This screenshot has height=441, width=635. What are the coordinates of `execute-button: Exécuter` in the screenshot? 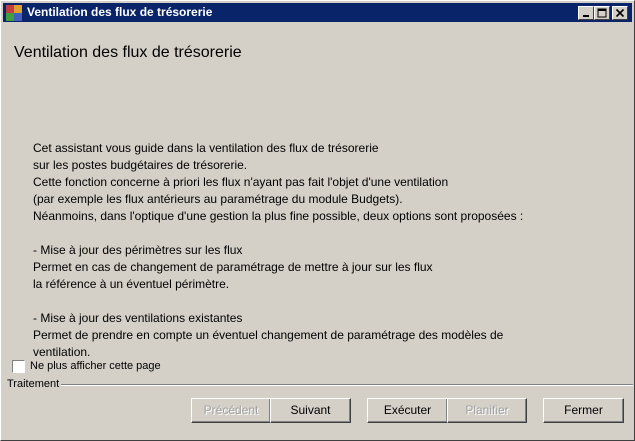 It's located at (407, 410).